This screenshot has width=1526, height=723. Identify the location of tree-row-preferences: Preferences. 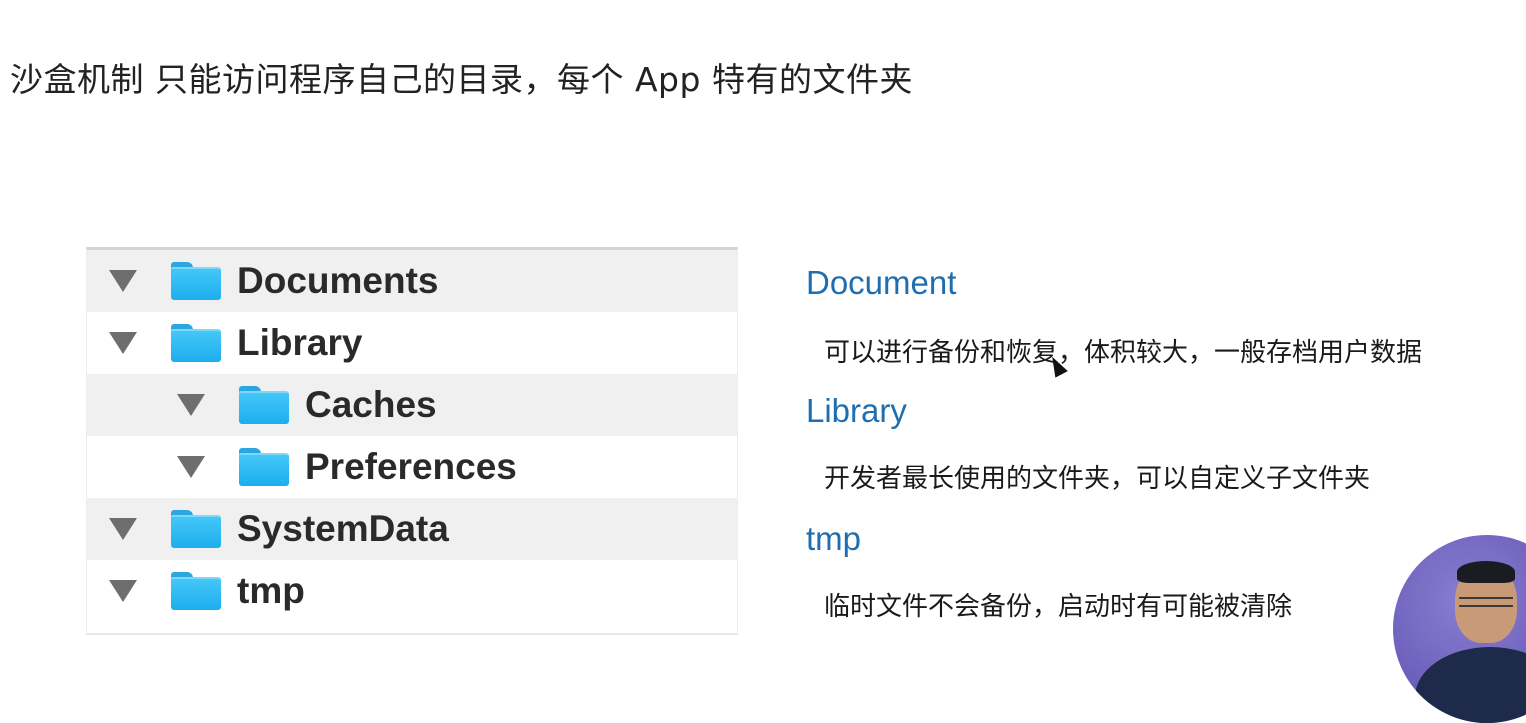
(412, 467).